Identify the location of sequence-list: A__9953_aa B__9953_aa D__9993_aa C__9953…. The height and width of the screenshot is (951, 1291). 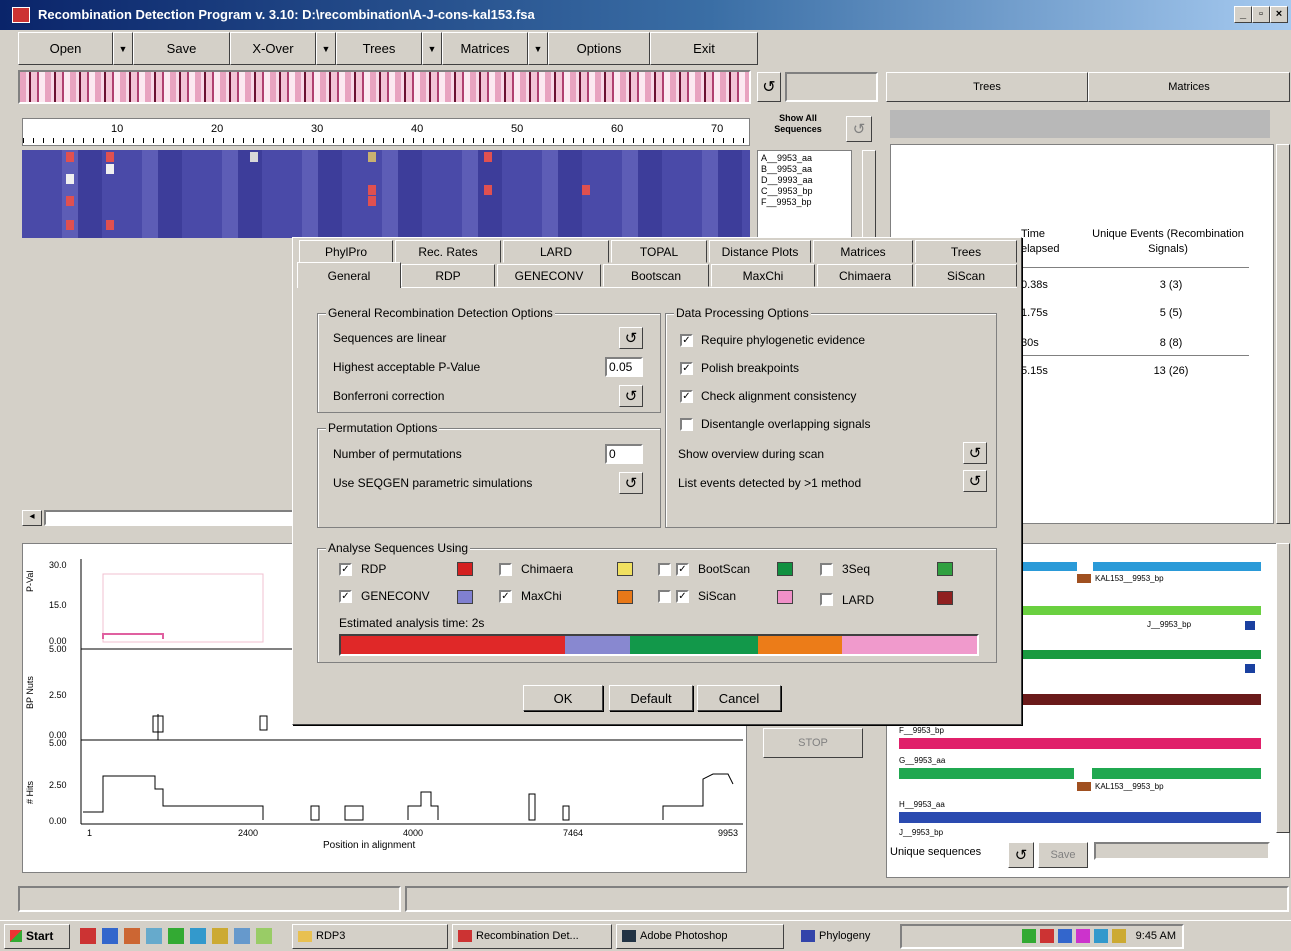
(804, 194).